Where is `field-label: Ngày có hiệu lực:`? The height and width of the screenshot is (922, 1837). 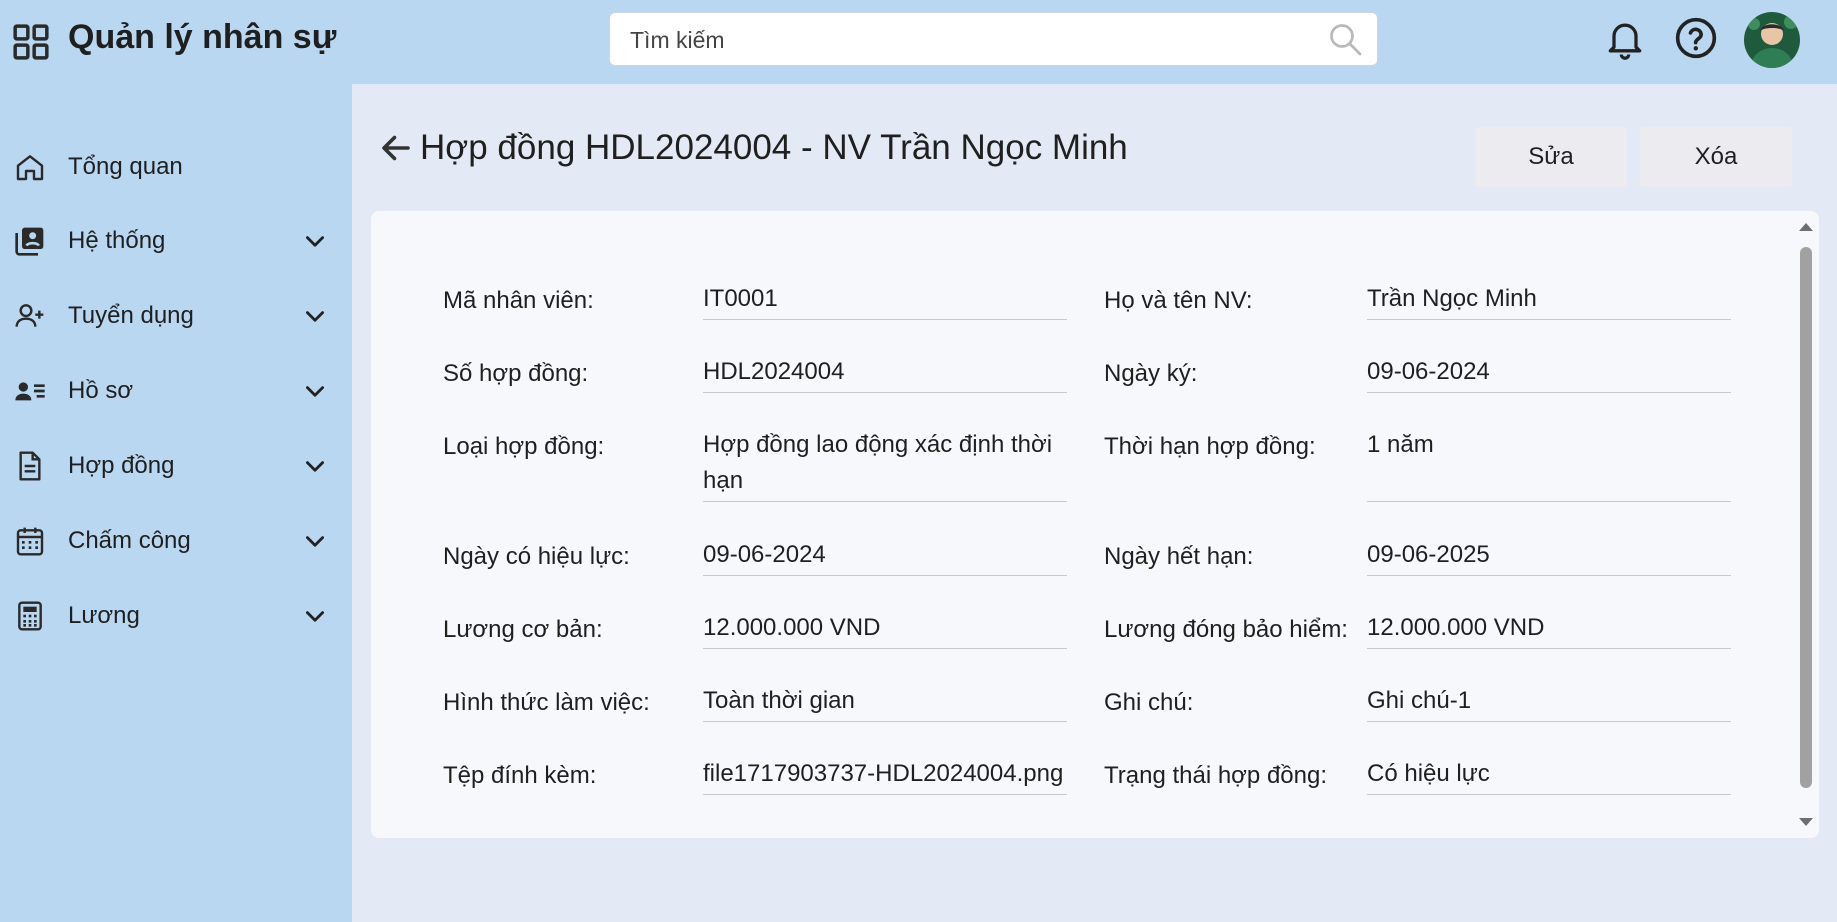 field-label: Ngày có hiệu lực: is located at coordinates (536, 556).